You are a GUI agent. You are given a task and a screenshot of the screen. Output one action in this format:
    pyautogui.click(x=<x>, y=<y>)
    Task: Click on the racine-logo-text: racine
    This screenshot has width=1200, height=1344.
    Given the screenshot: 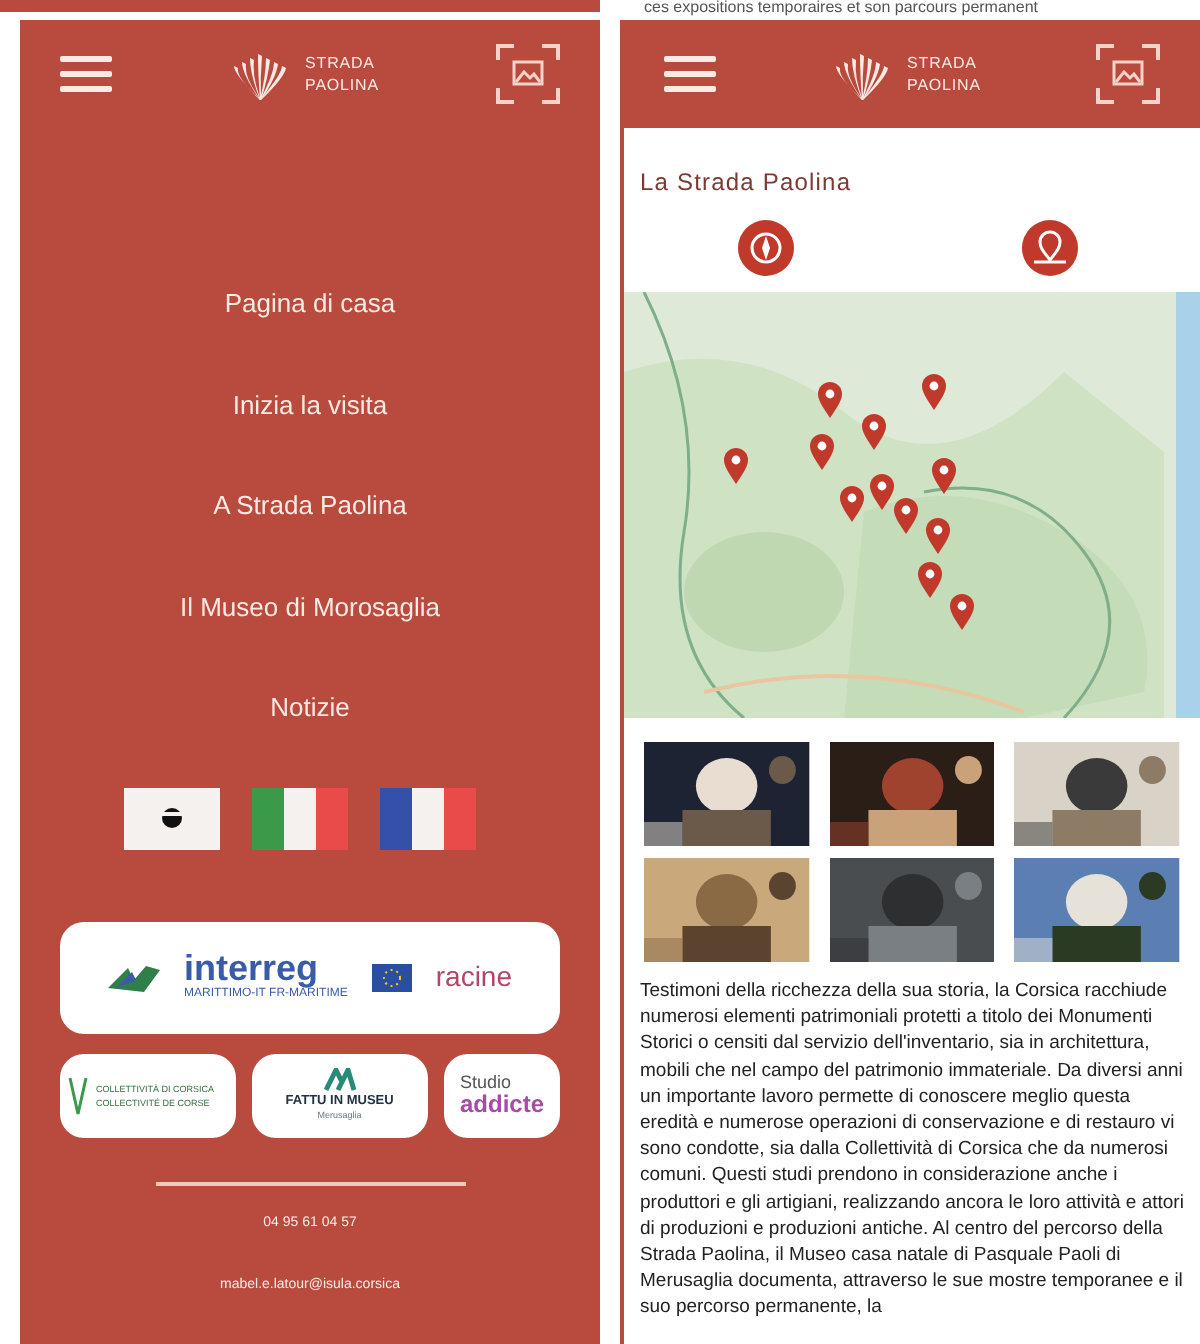 What is the action you would take?
    pyautogui.click(x=474, y=977)
    